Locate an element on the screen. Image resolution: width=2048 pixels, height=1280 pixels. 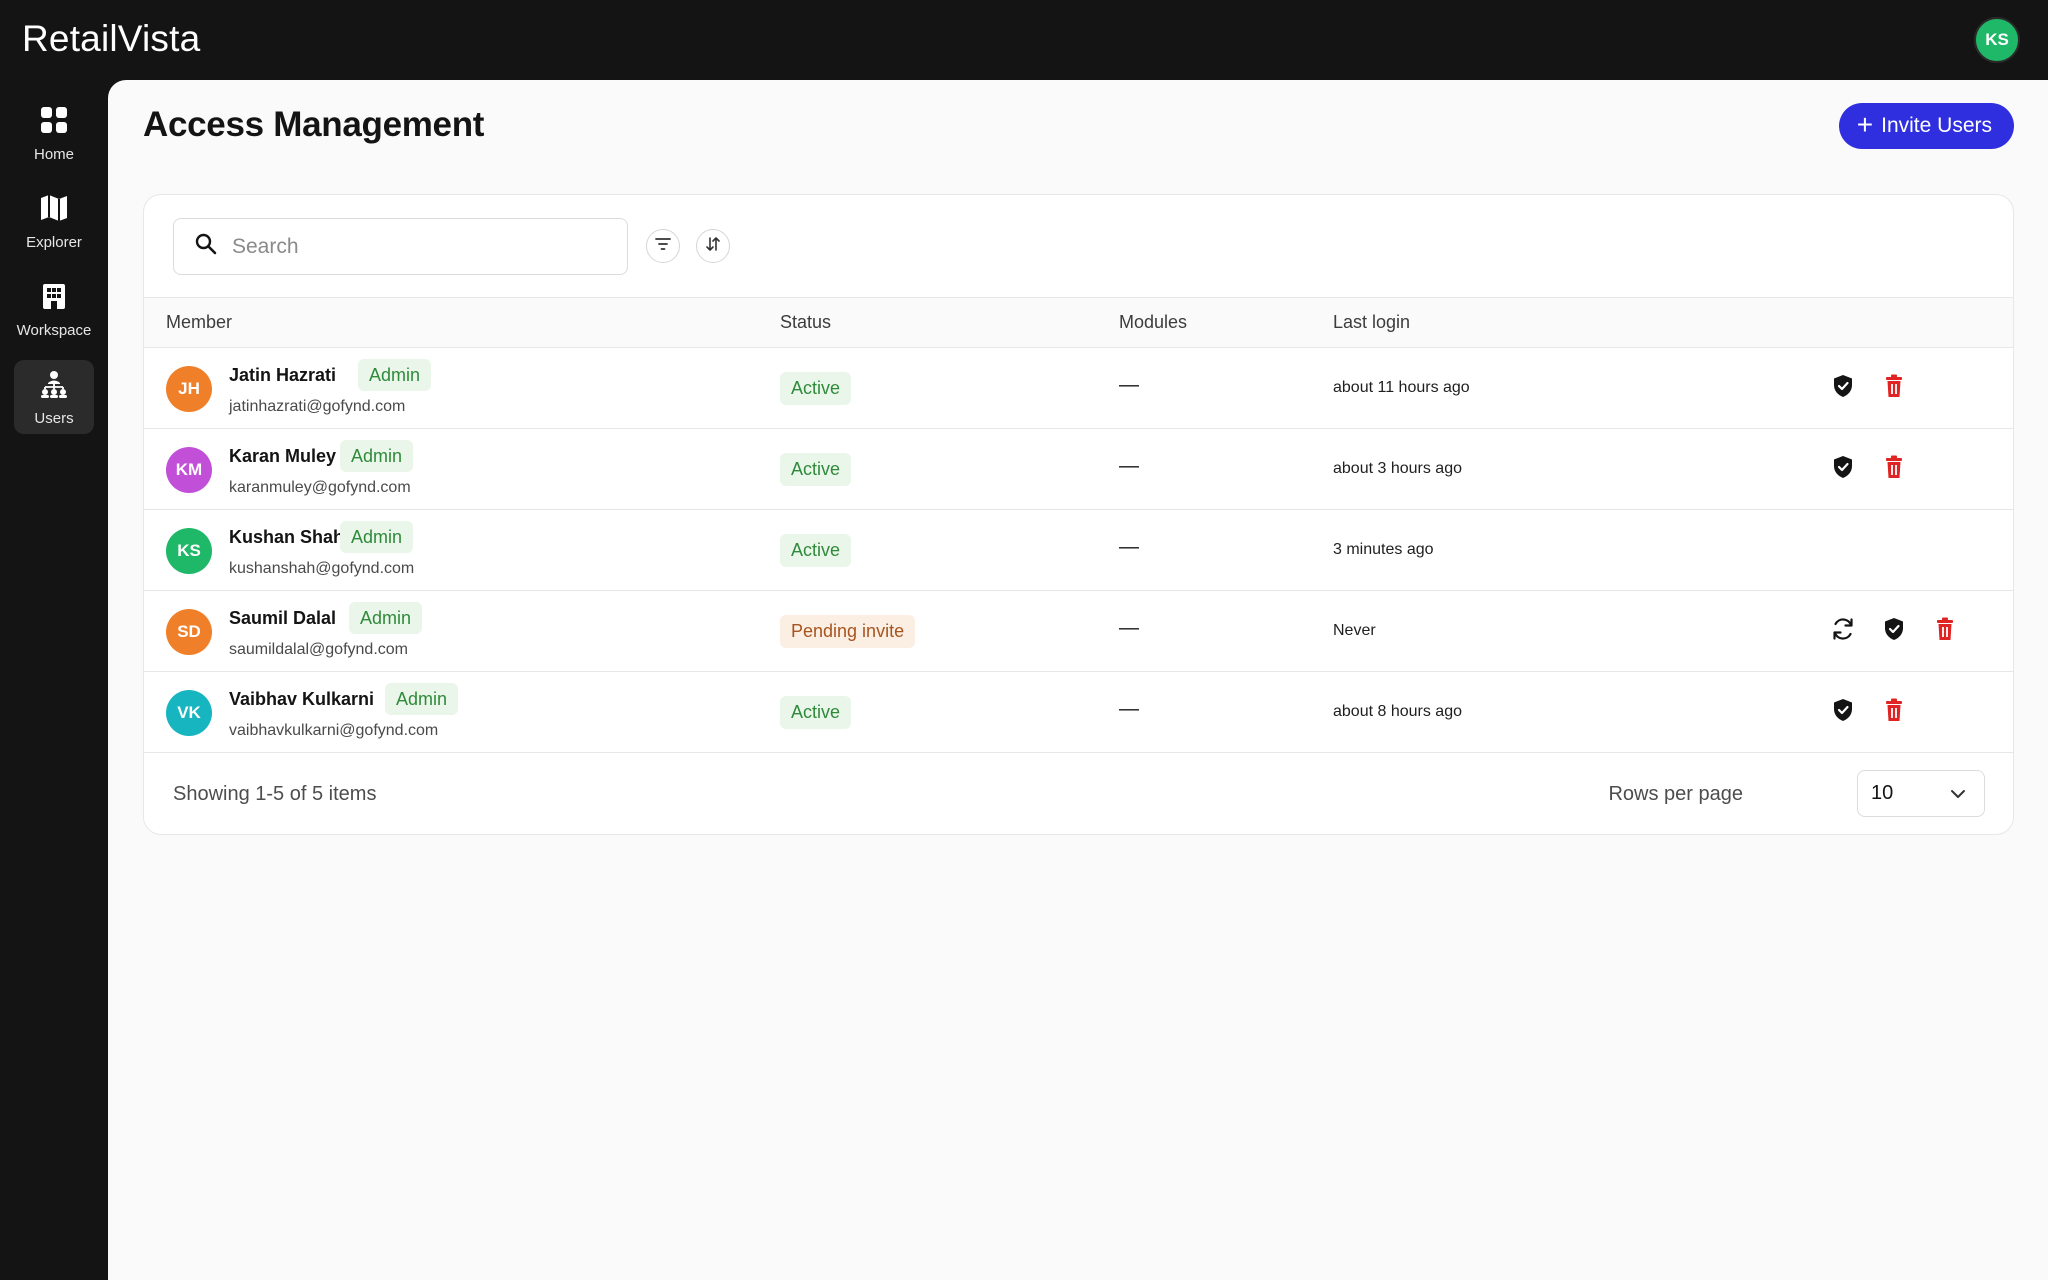
sidebar-item-label: Users is located at coordinates (54, 418).